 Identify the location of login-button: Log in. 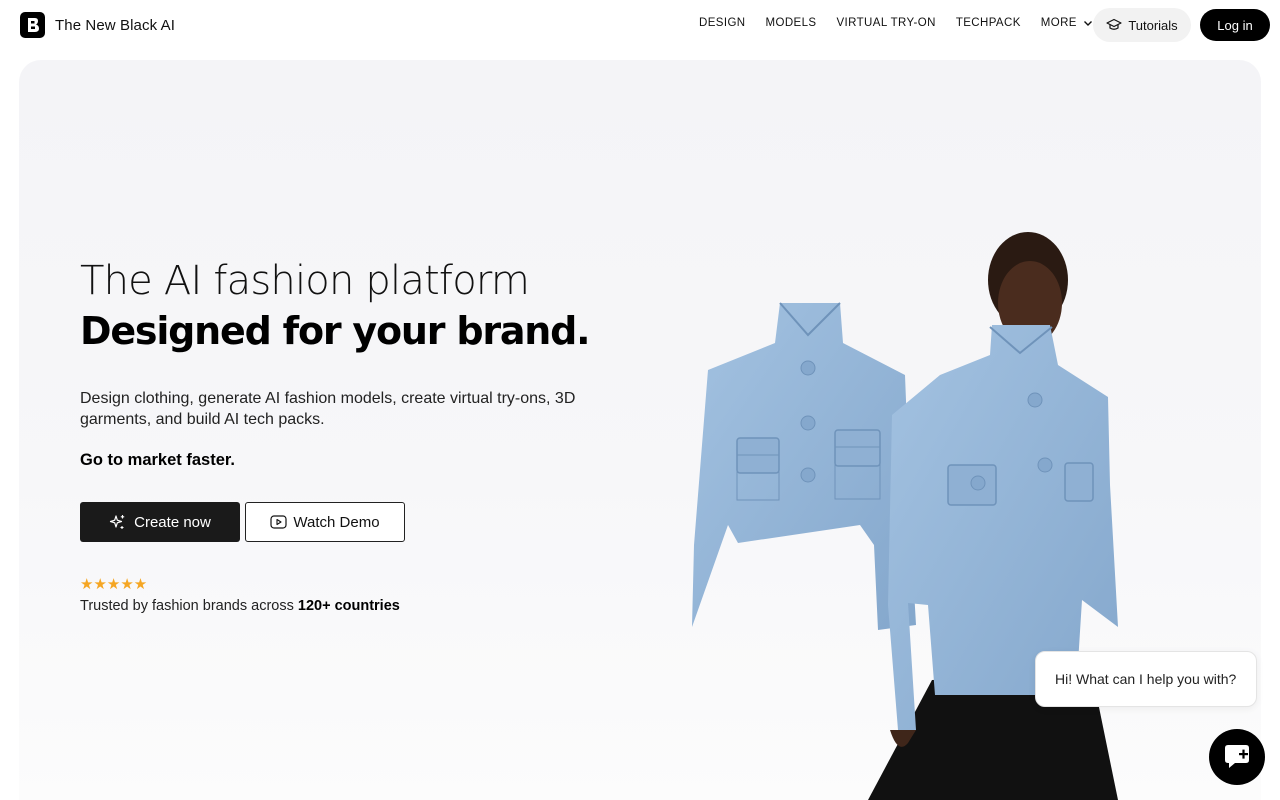
(1235, 25).